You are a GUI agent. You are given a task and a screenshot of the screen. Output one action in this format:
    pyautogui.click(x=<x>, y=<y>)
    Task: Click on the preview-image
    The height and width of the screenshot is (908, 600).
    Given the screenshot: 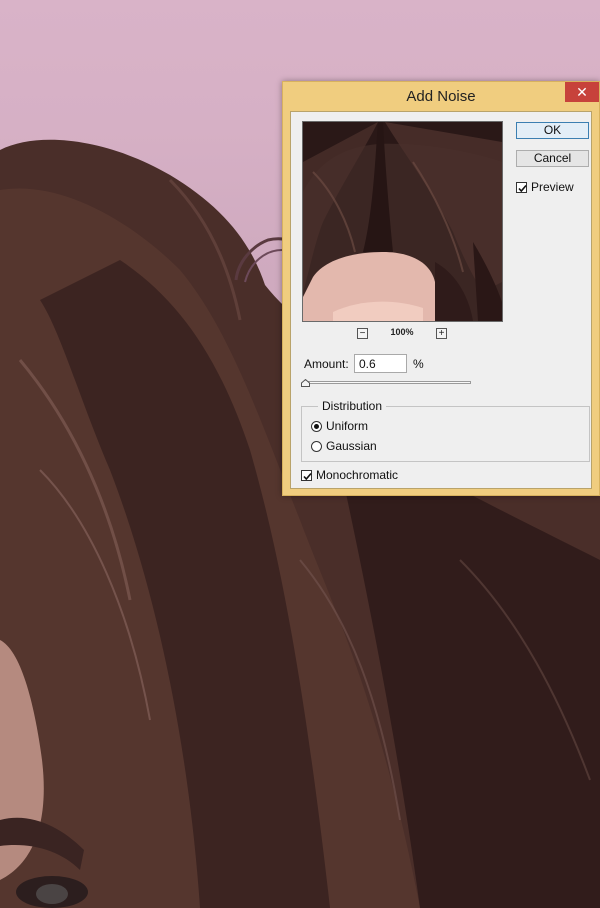 What is the action you would take?
    pyautogui.click(x=402, y=221)
    